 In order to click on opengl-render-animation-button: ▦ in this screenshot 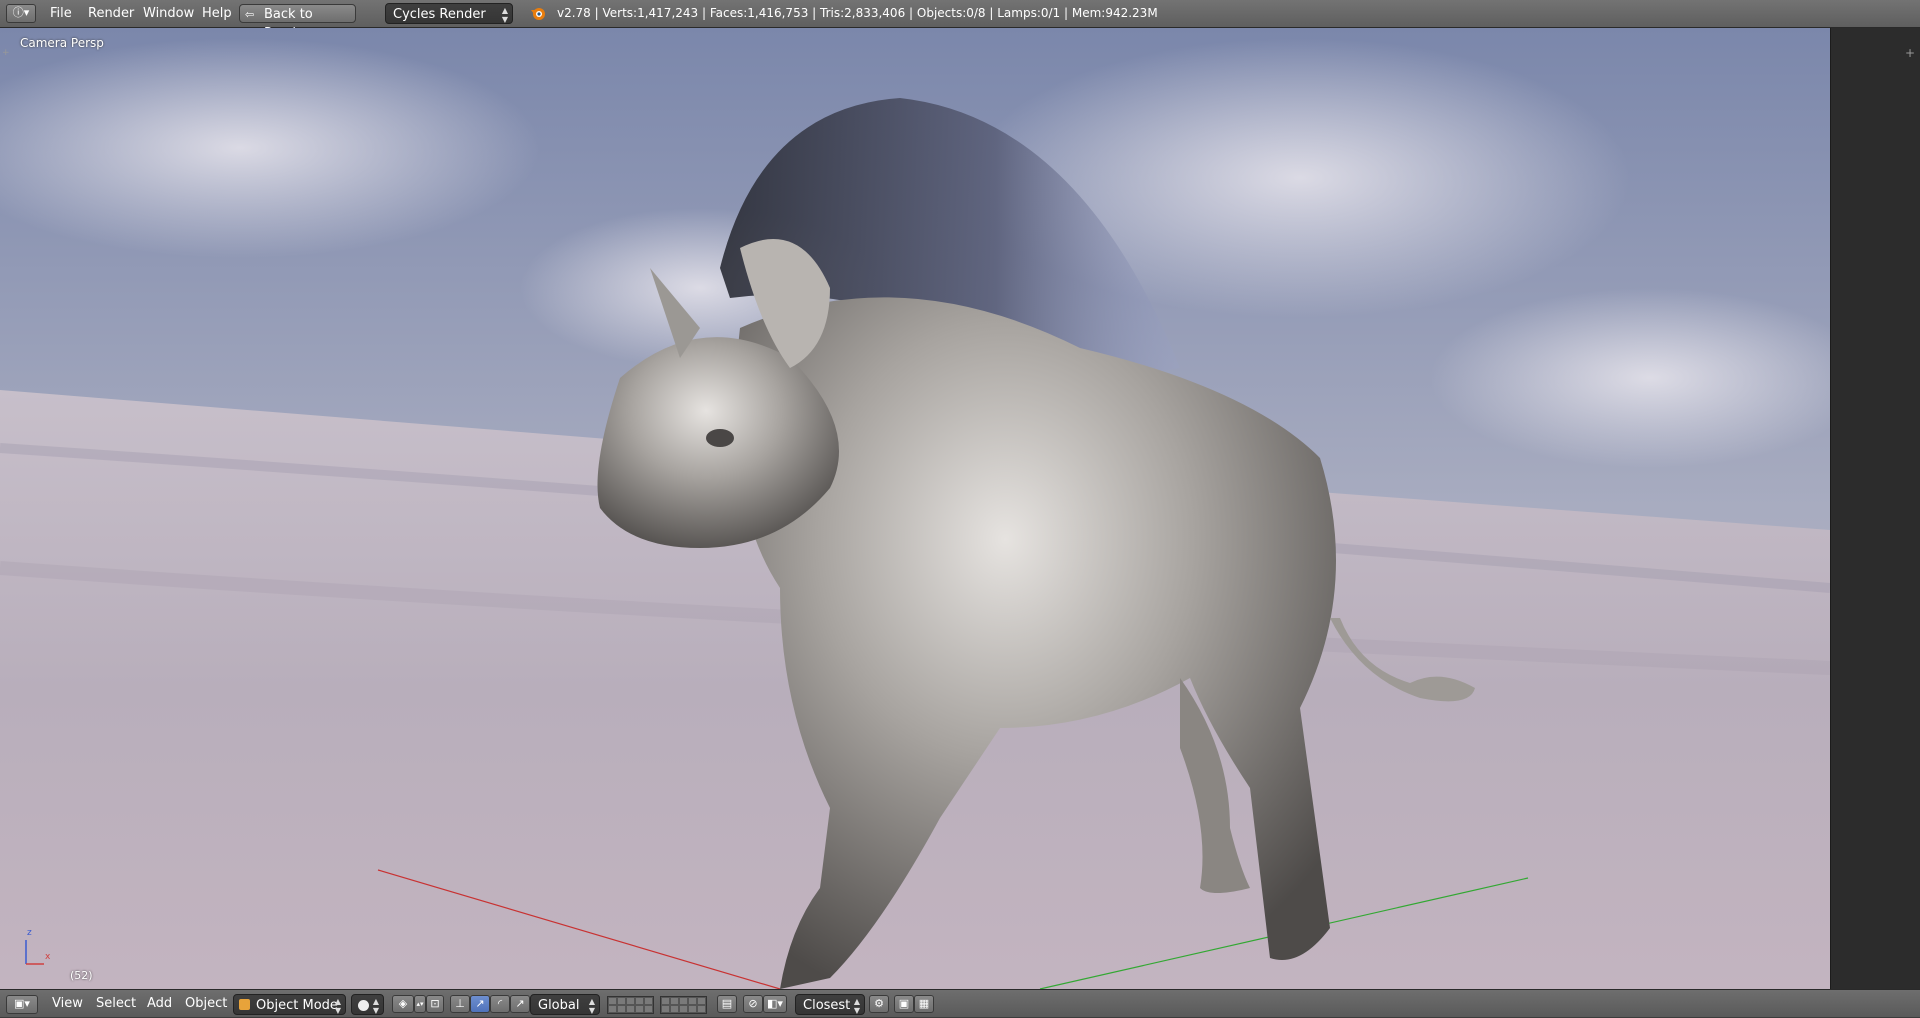, I will do `click(924, 1004)`.